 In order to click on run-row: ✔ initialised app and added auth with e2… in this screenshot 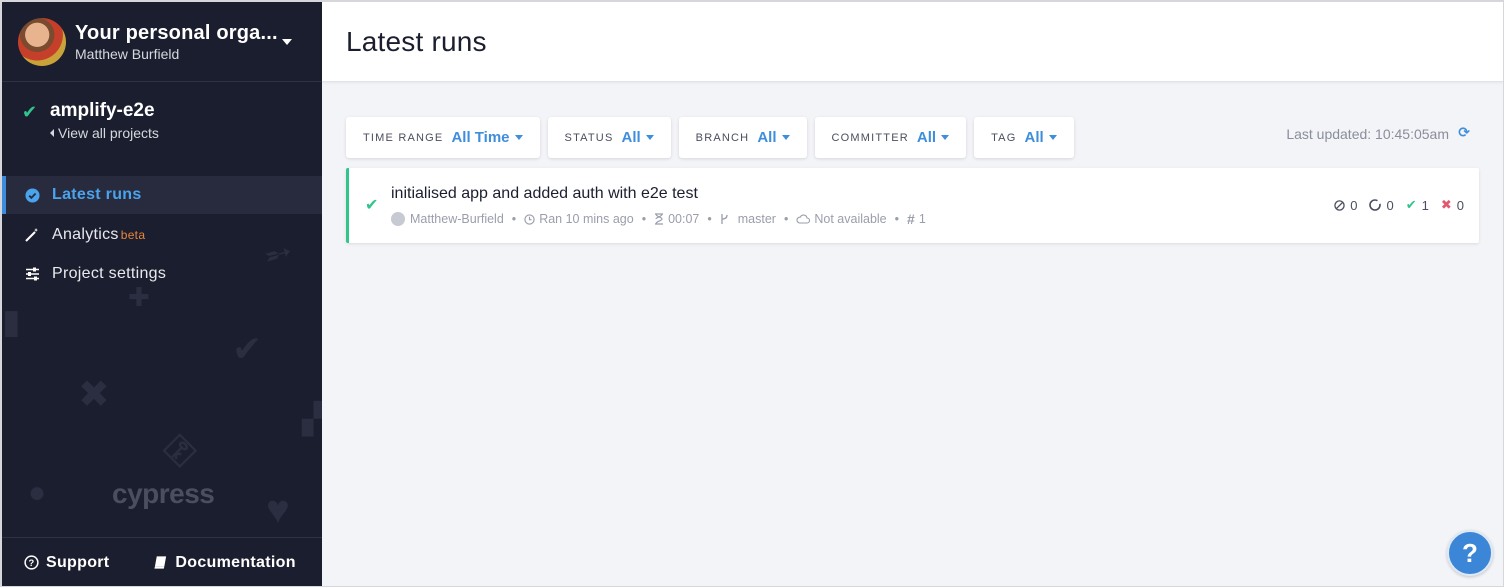, I will do `click(912, 205)`.